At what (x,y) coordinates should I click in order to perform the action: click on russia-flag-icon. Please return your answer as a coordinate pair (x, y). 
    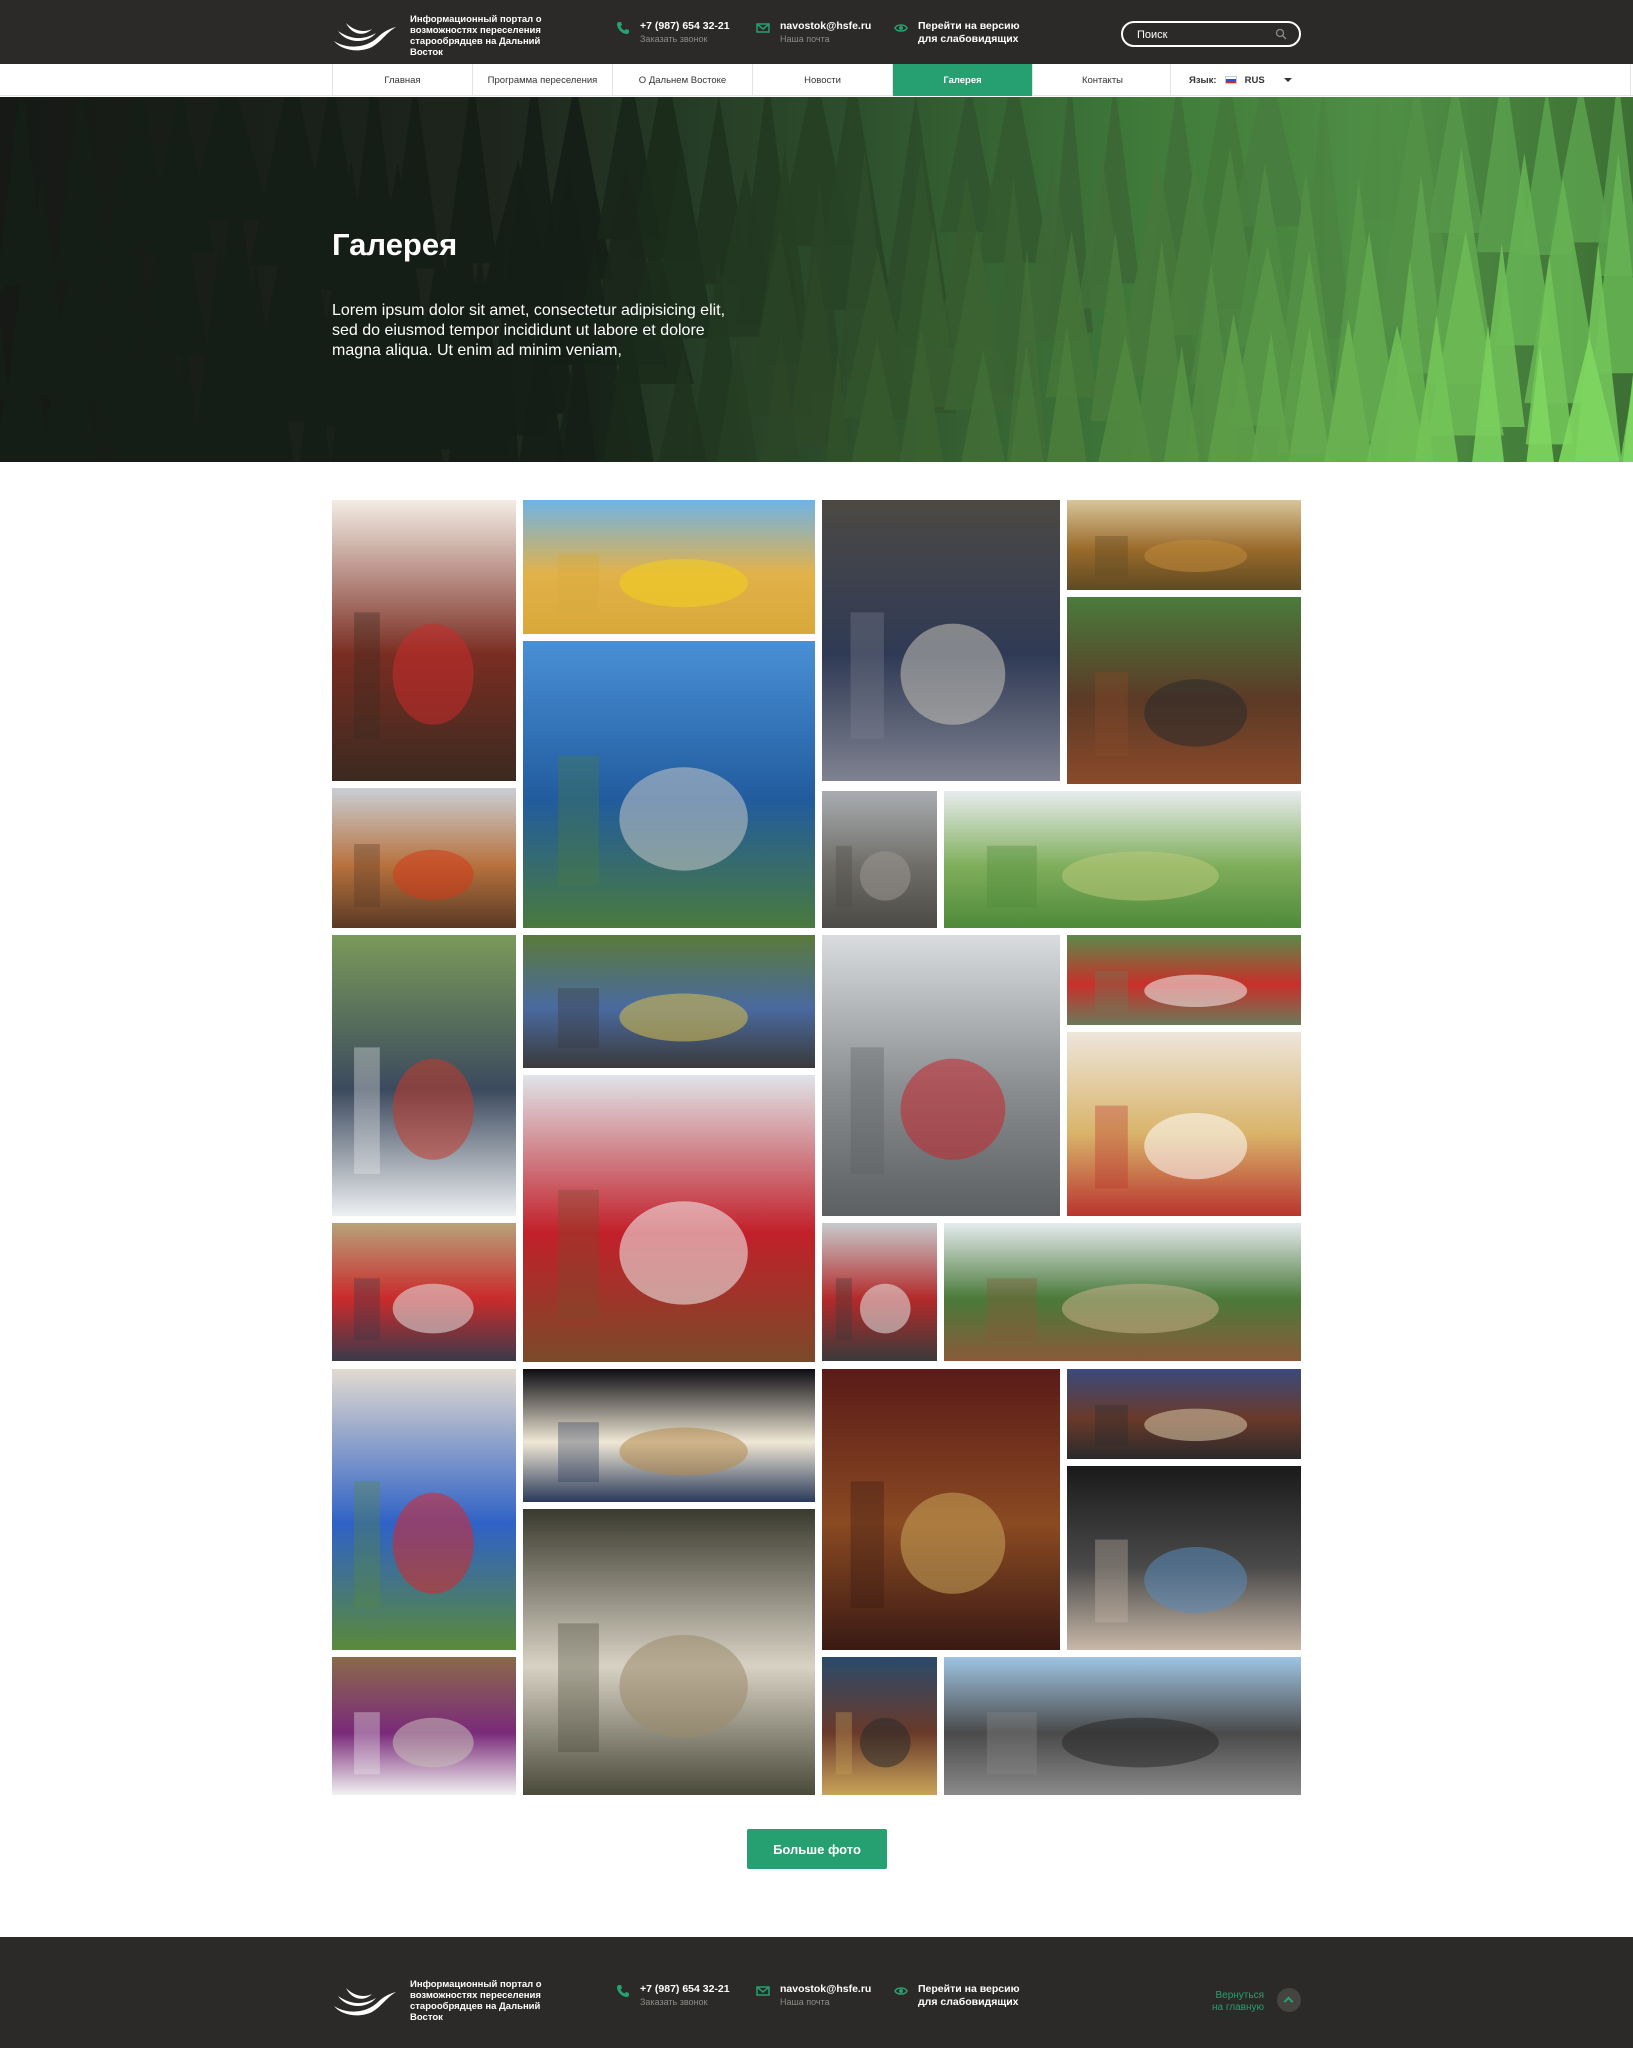
    Looking at the image, I should click on (1230, 80).